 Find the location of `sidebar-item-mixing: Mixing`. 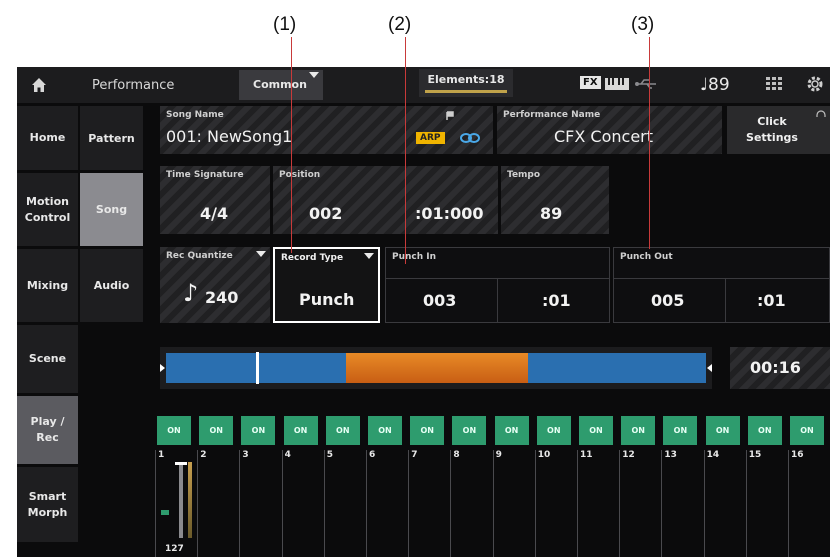

sidebar-item-mixing: Mixing is located at coordinates (47, 285).